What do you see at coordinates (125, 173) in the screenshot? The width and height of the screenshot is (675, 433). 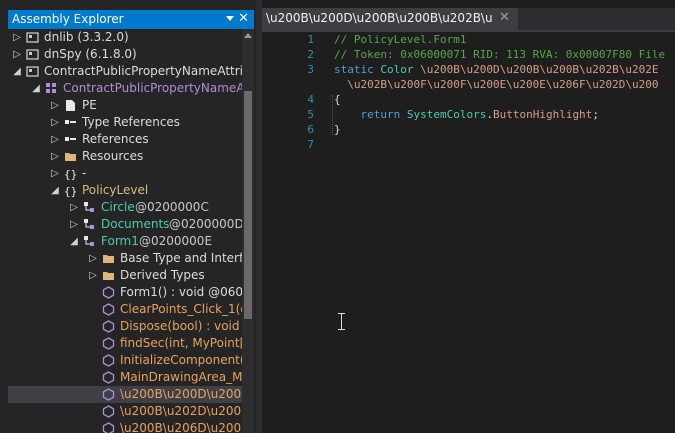 I see `tree-row: ▷ {} -` at bounding box center [125, 173].